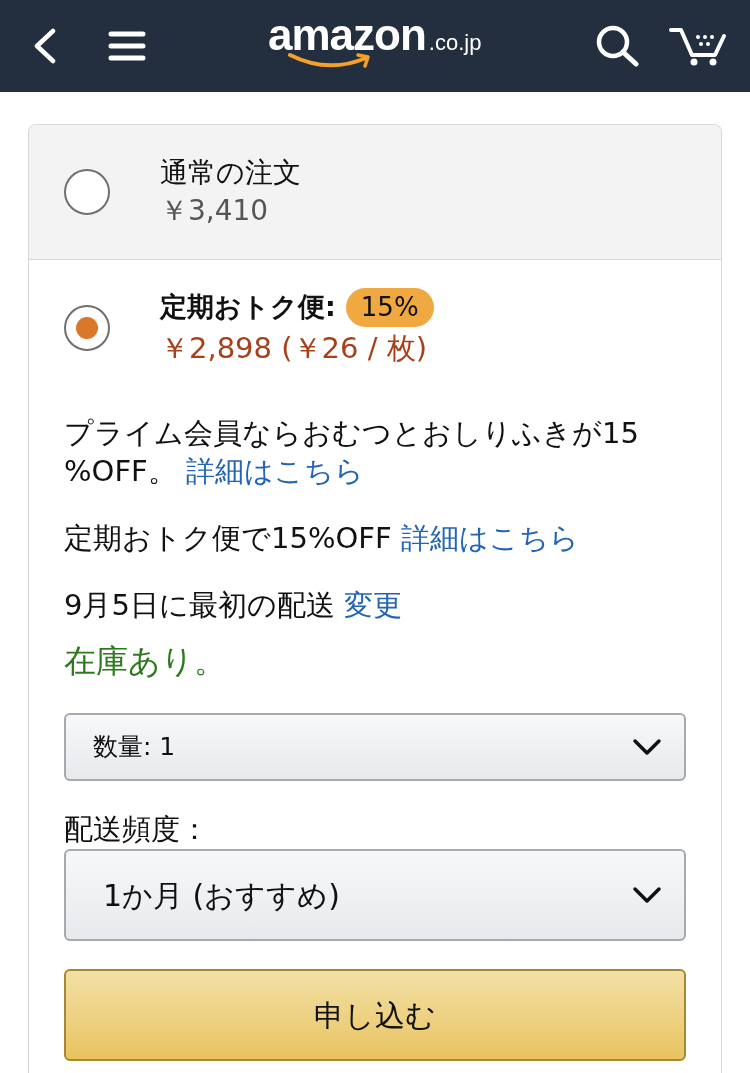 The image size is (750, 1073). Describe the element at coordinates (322, 538) in the screenshot. I see `info-text: 定期おトク便で15%OFF 詳細はこちら` at that location.